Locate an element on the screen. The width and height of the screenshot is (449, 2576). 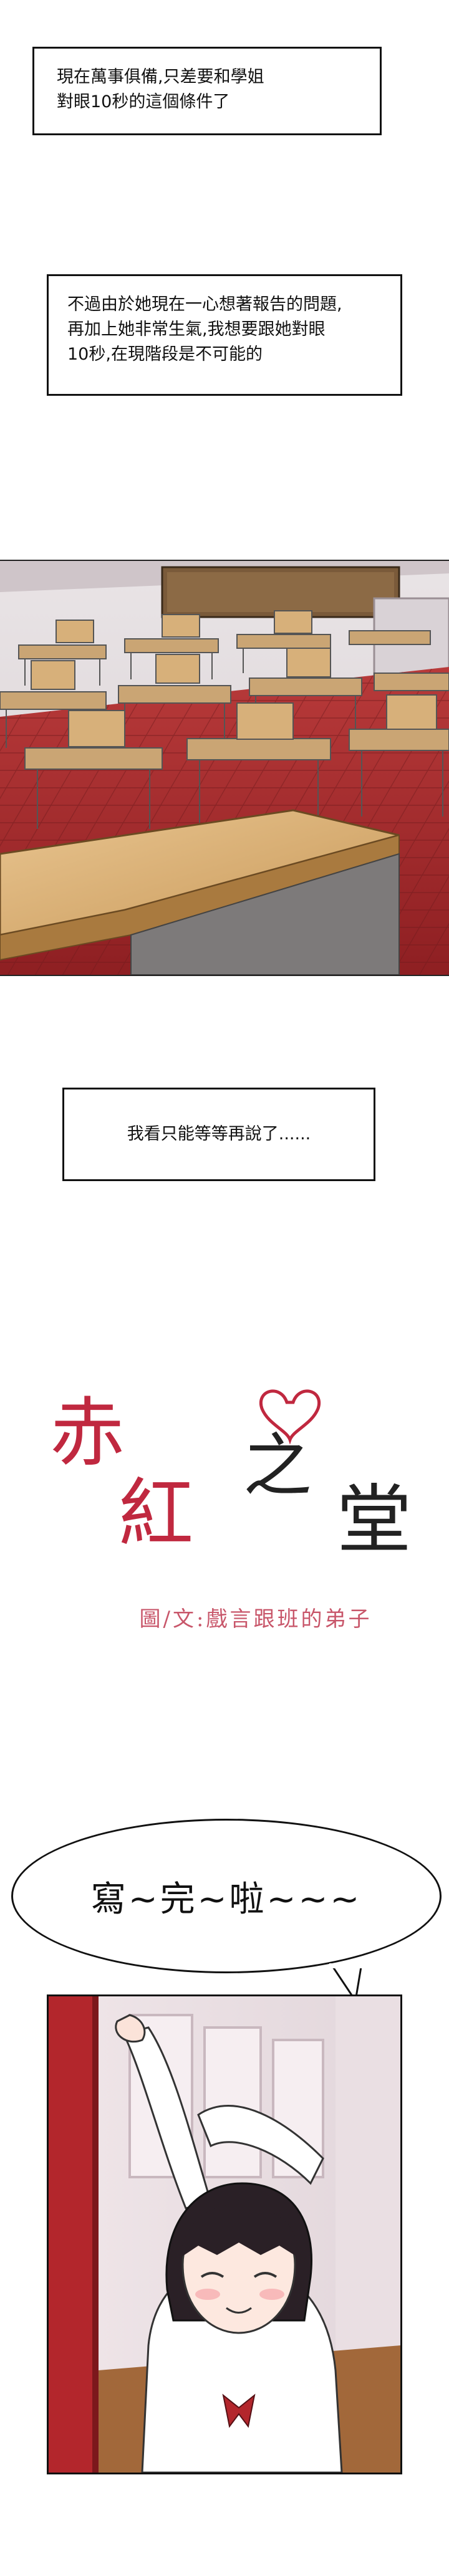
narration-line: 現在萬事俱備,只差要和學姐 is located at coordinates (160, 77).